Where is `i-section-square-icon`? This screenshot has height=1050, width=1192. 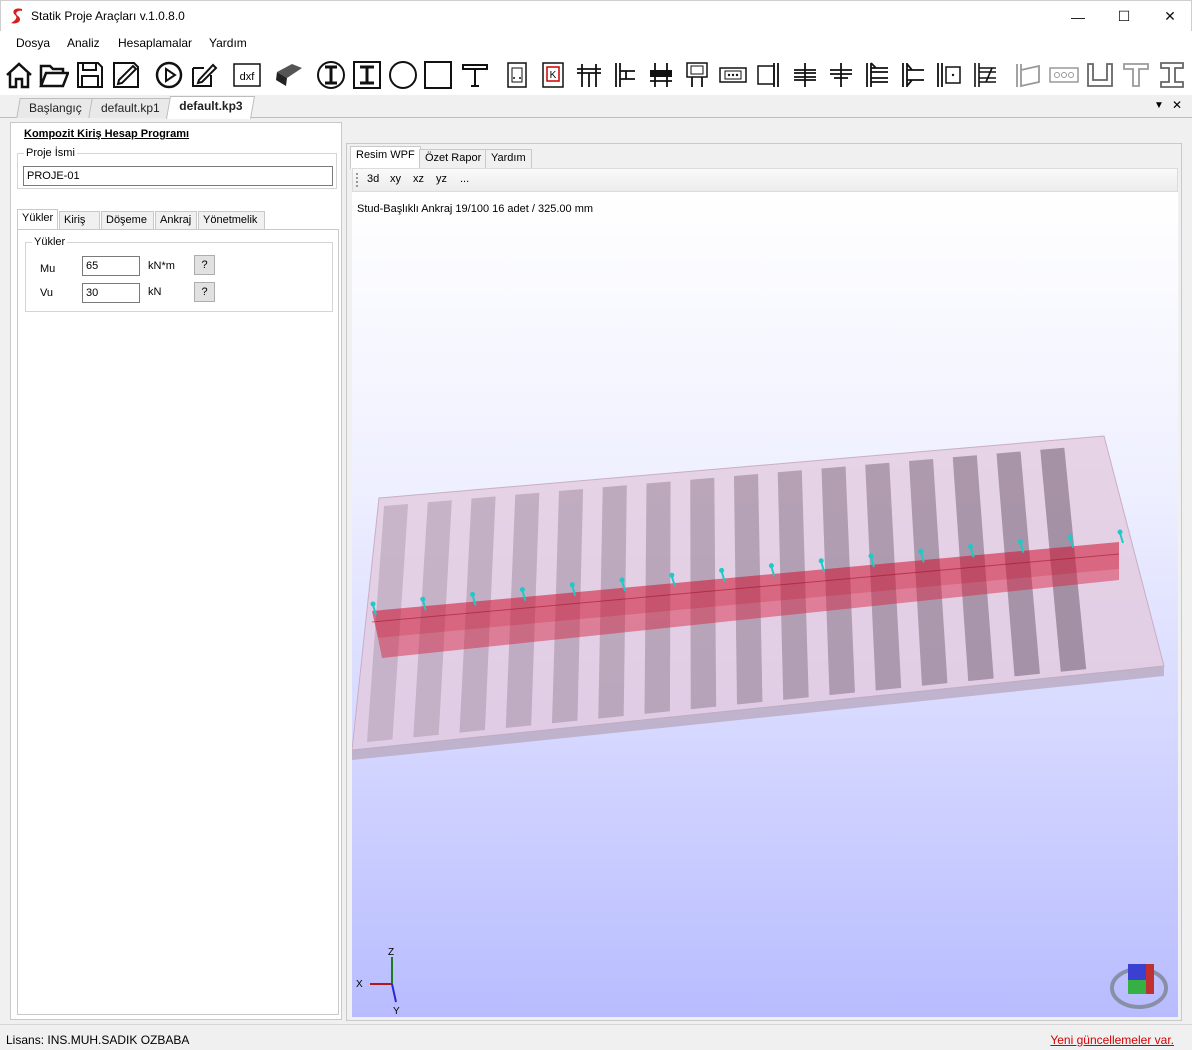 i-section-square-icon is located at coordinates (367, 75).